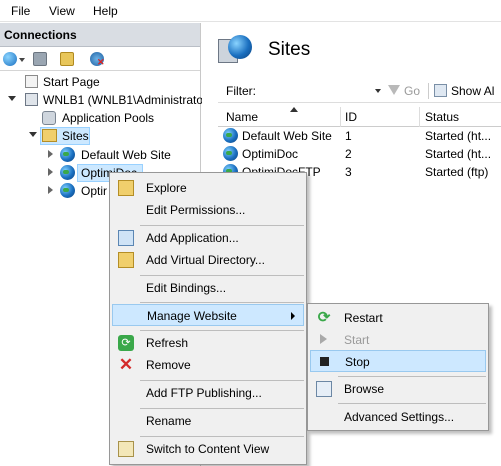 This screenshot has height=466, width=501. I want to click on filter-input, so click(321, 90).